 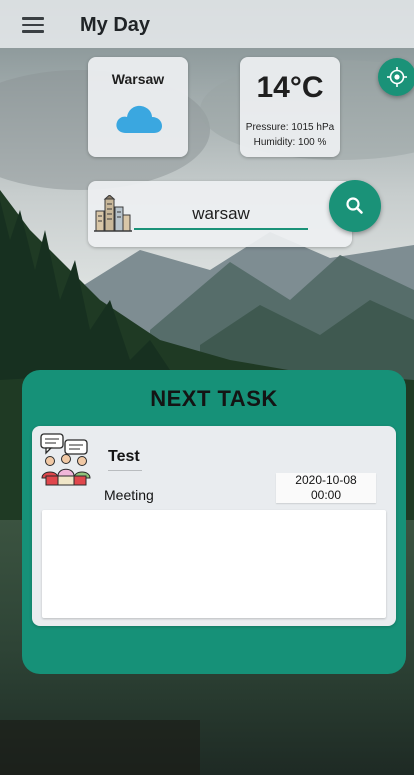 I want to click on weather-card: 14°C Pressure: 1015 hPa Humidity: 100 %, so click(x=290, y=107).